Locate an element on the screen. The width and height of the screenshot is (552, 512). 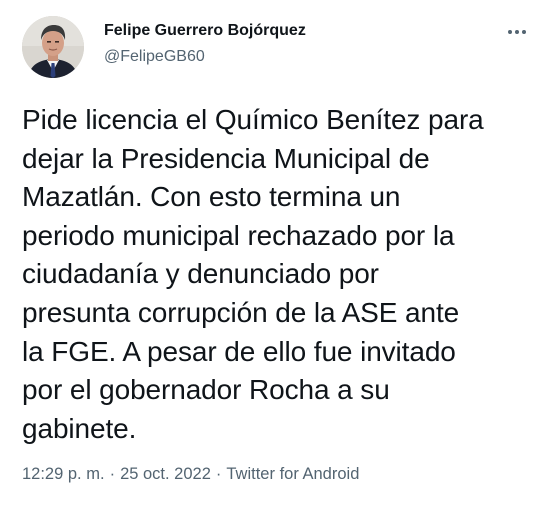
tweet-source: Twitter for Android is located at coordinates (292, 474).